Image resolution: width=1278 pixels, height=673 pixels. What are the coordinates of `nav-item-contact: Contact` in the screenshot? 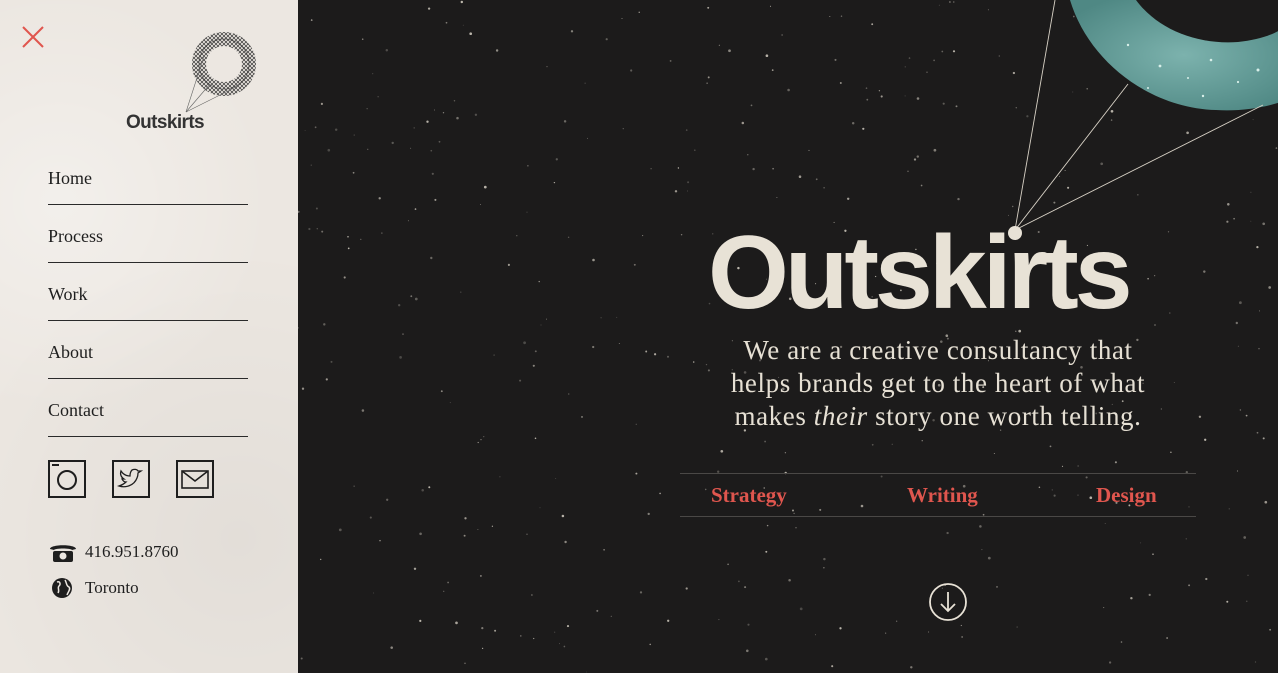 It's located at (148, 408).